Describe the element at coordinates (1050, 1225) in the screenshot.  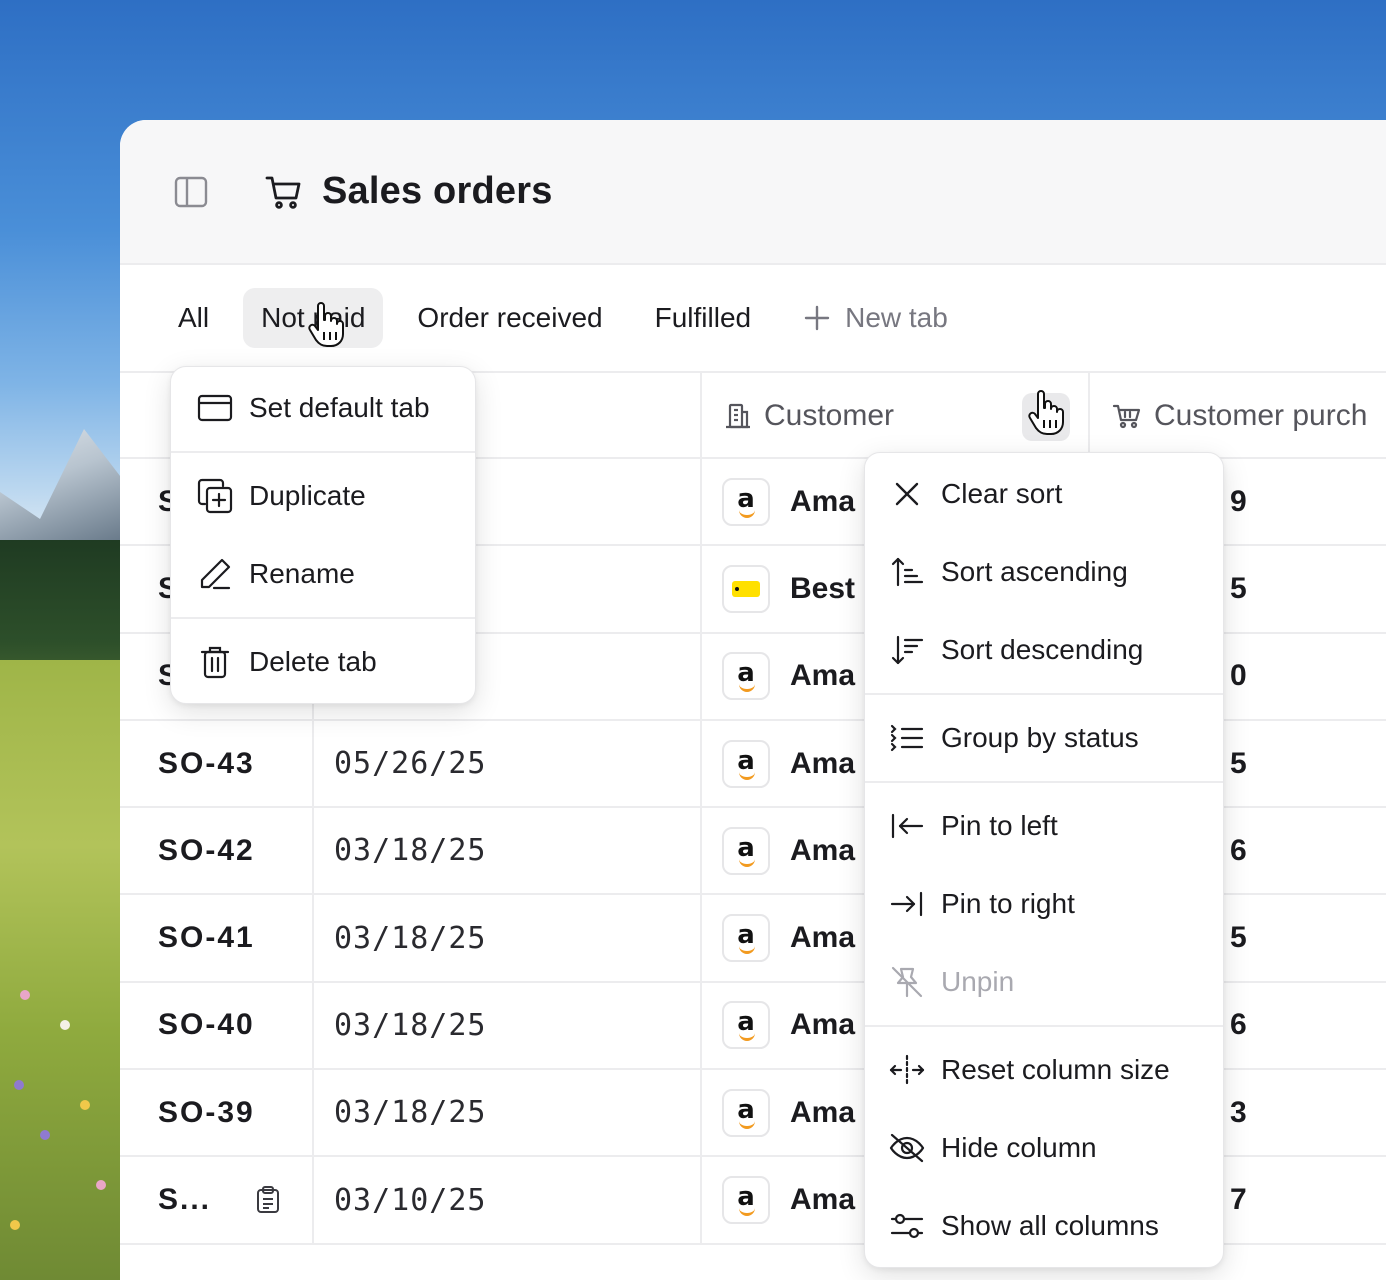
I see `menu-show-all-columns-label: Show all columns` at that location.